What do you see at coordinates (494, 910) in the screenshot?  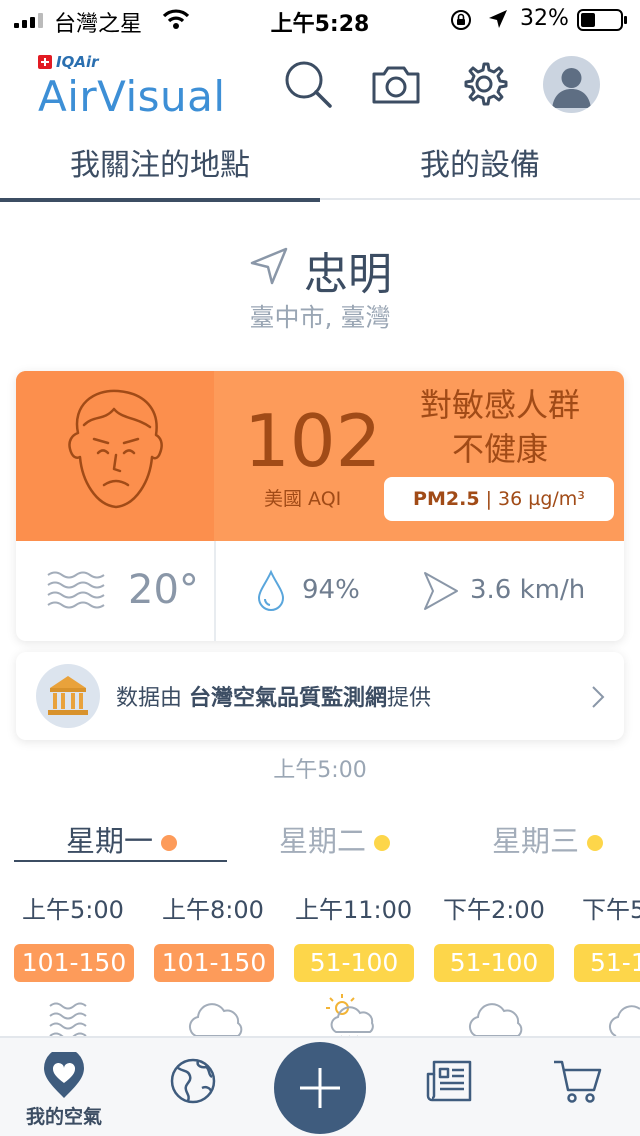 I see `hour-label: 下午2:00` at bounding box center [494, 910].